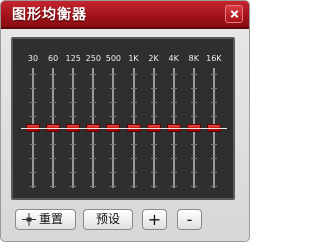 This screenshot has width=320, height=242. Describe the element at coordinates (93, 58) in the screenshot. I see `frequency-label: 250` at that location.